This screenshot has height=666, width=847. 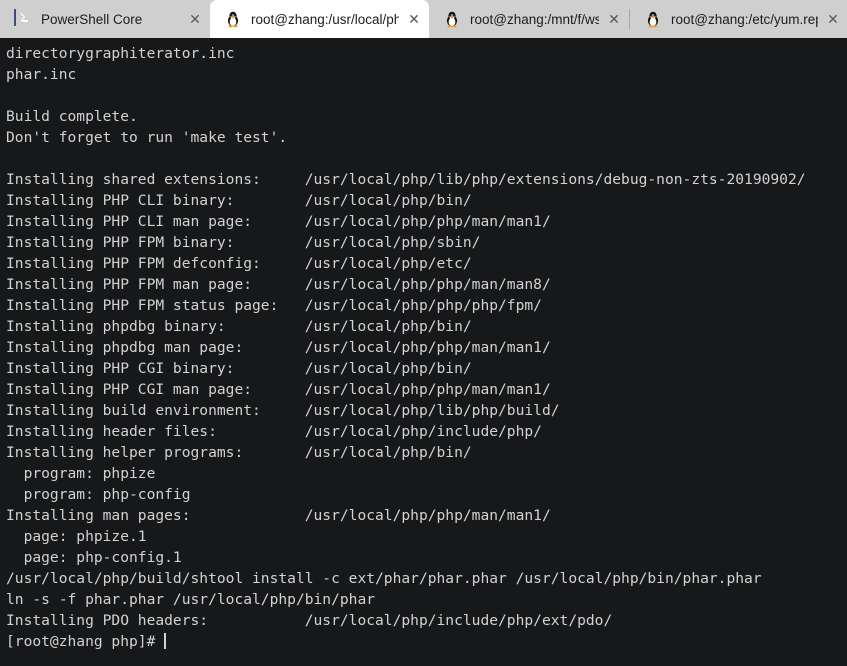 I want to click on tab-label: PowerShell Core, so click(x=92, y=19).